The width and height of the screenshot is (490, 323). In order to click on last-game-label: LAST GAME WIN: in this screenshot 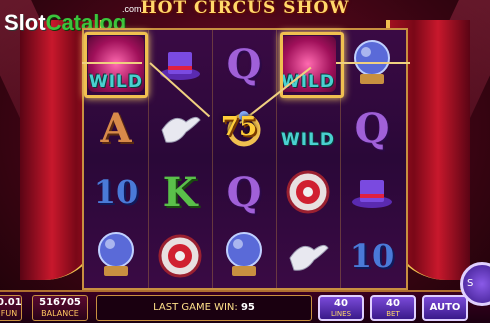, I will do `click(195, 307)`.